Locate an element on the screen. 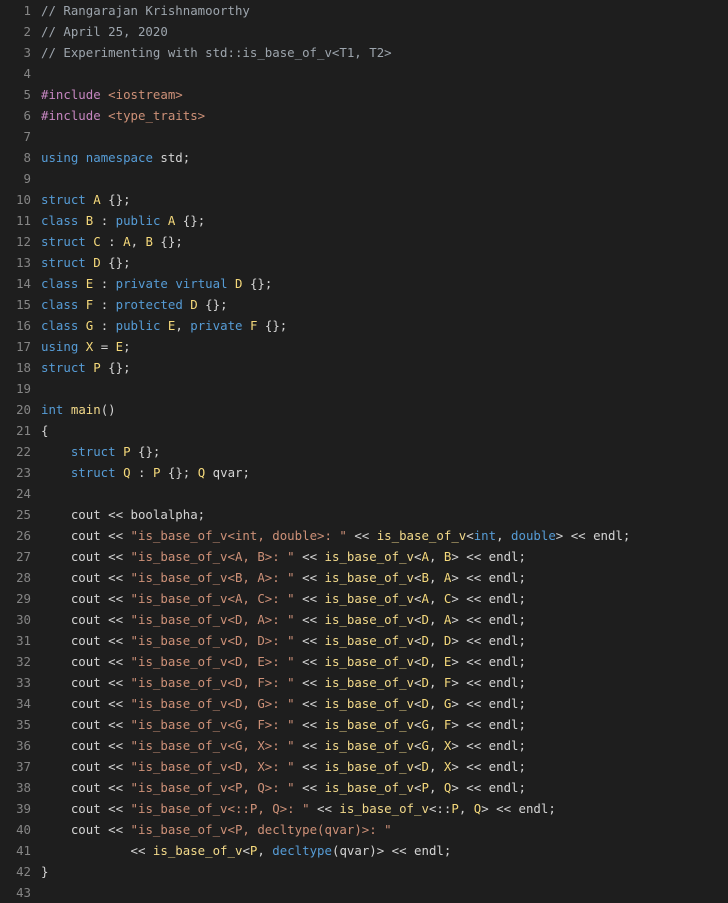 This screenshot has height=903, width=728. code-token: < is located at coordinates (418, 724).